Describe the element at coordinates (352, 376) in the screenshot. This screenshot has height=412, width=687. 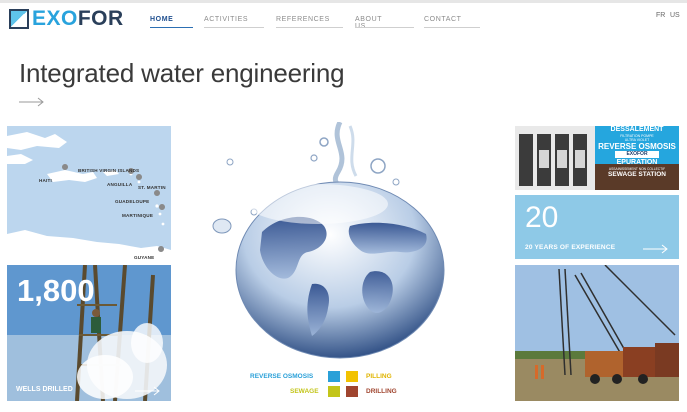
I see `legend-swatch-pilling` at that location.